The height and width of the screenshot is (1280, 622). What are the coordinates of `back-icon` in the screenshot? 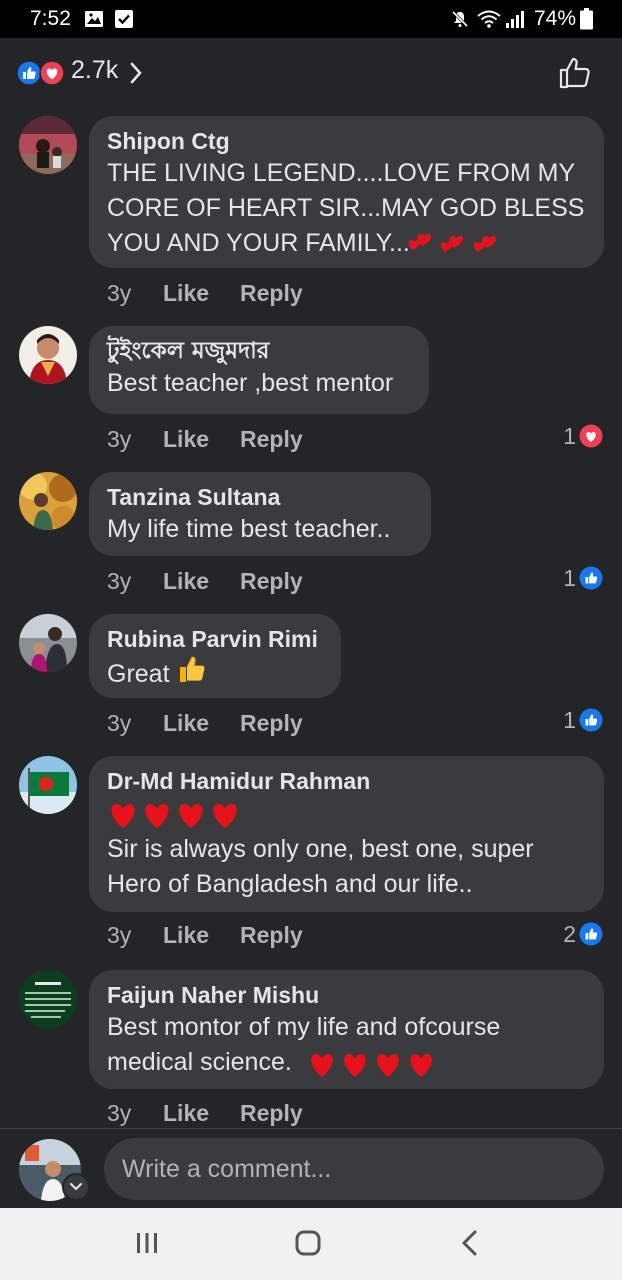 It's located at (470, 1245).